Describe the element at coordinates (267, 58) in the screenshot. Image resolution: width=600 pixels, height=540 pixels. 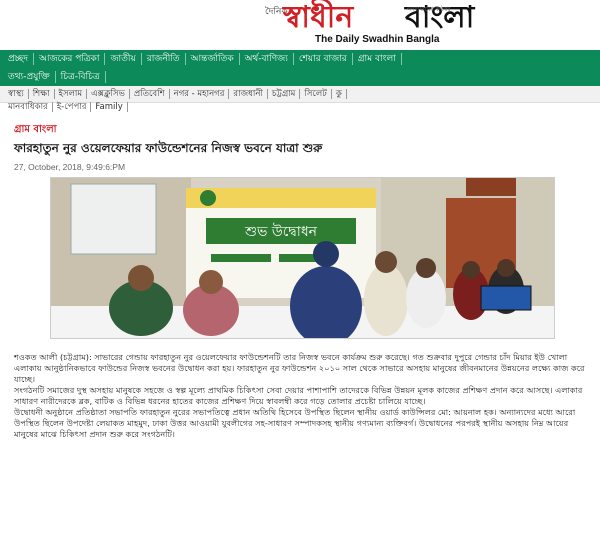
I see `main-nav-link-6: অর্থ-বাণিজ্য` at that location.